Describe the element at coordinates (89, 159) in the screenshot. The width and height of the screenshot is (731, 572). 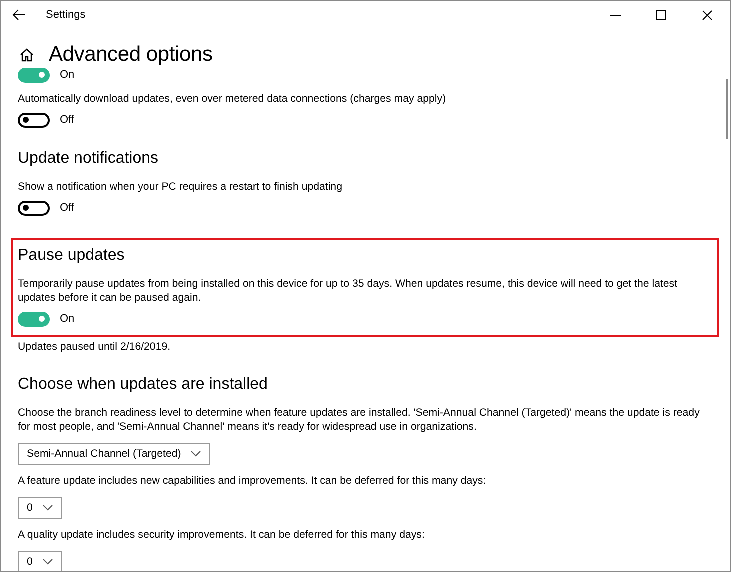
I see `section-heading: Update notifications` at that location.